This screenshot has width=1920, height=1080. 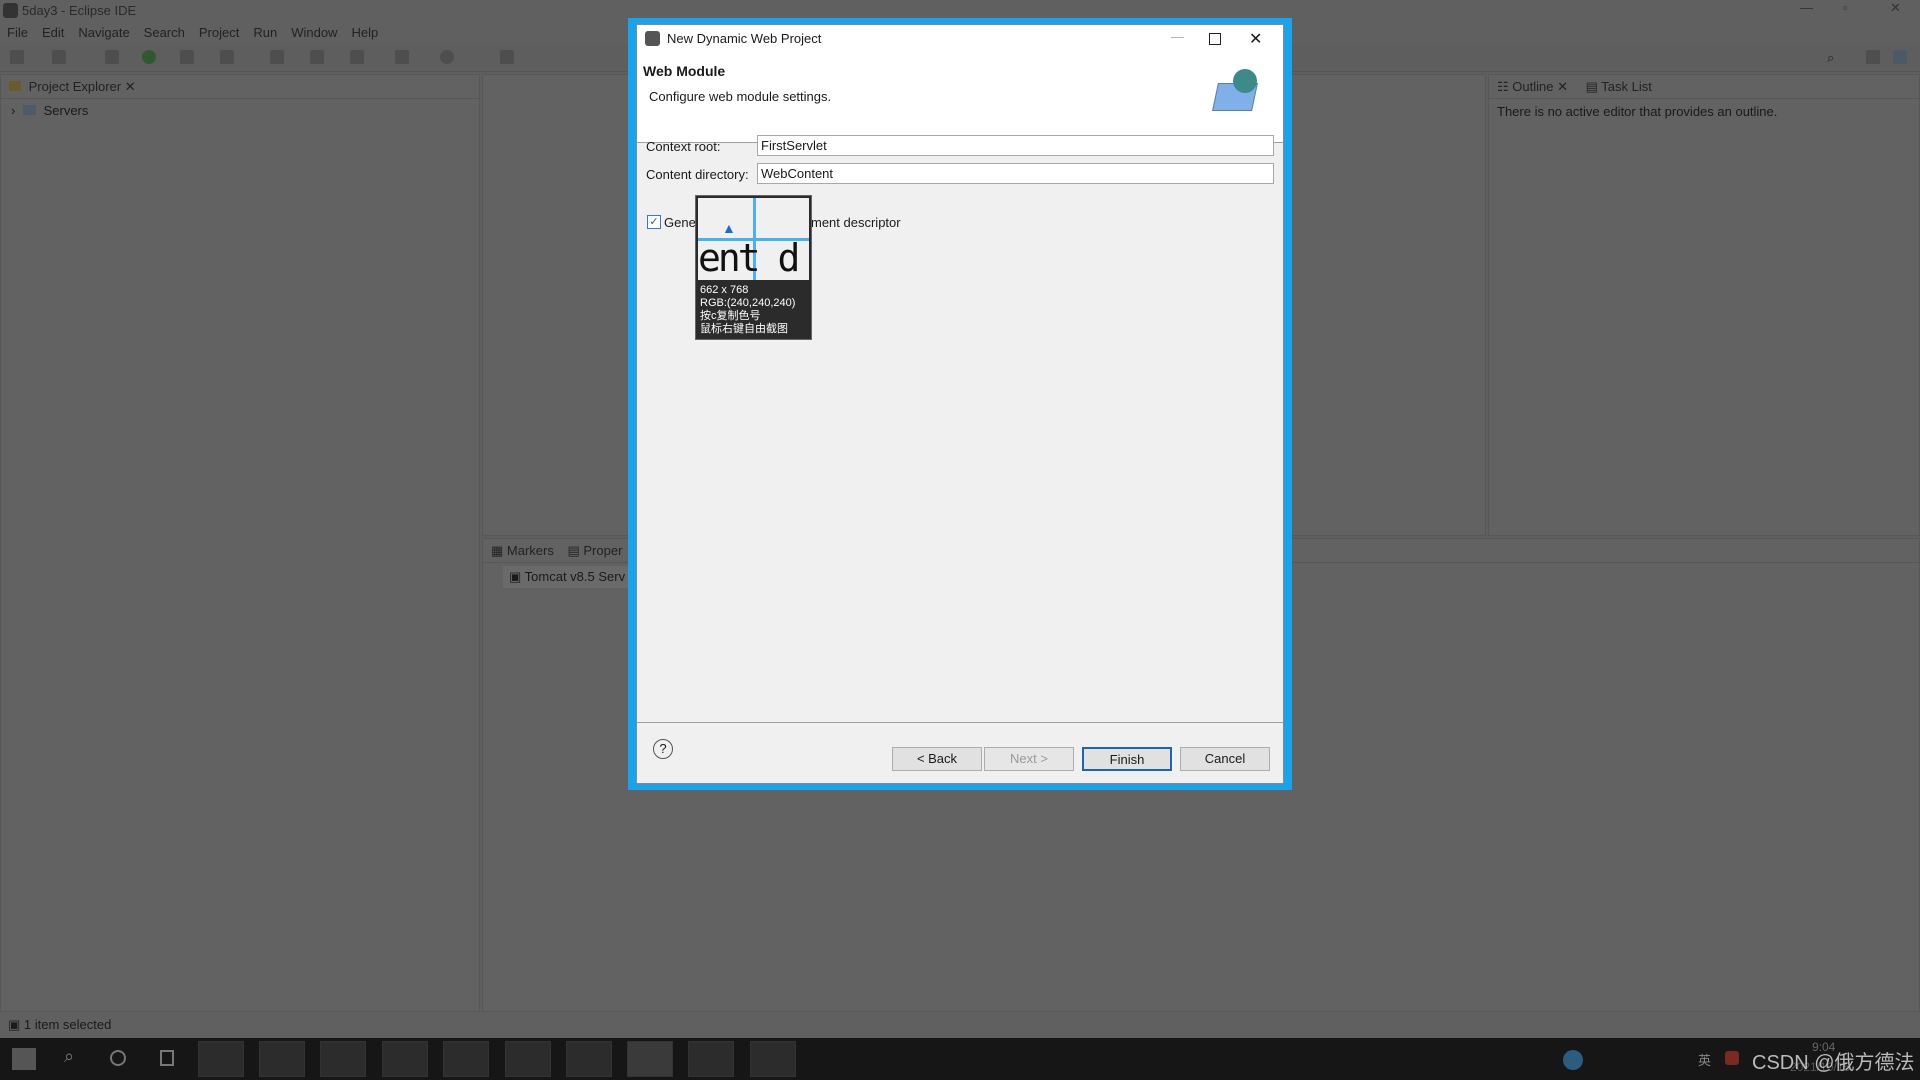 What do you see at coordinates (729, 228) in the screenshot?
I see `cursor-icon: ▲` at bounding box center [729, 228].